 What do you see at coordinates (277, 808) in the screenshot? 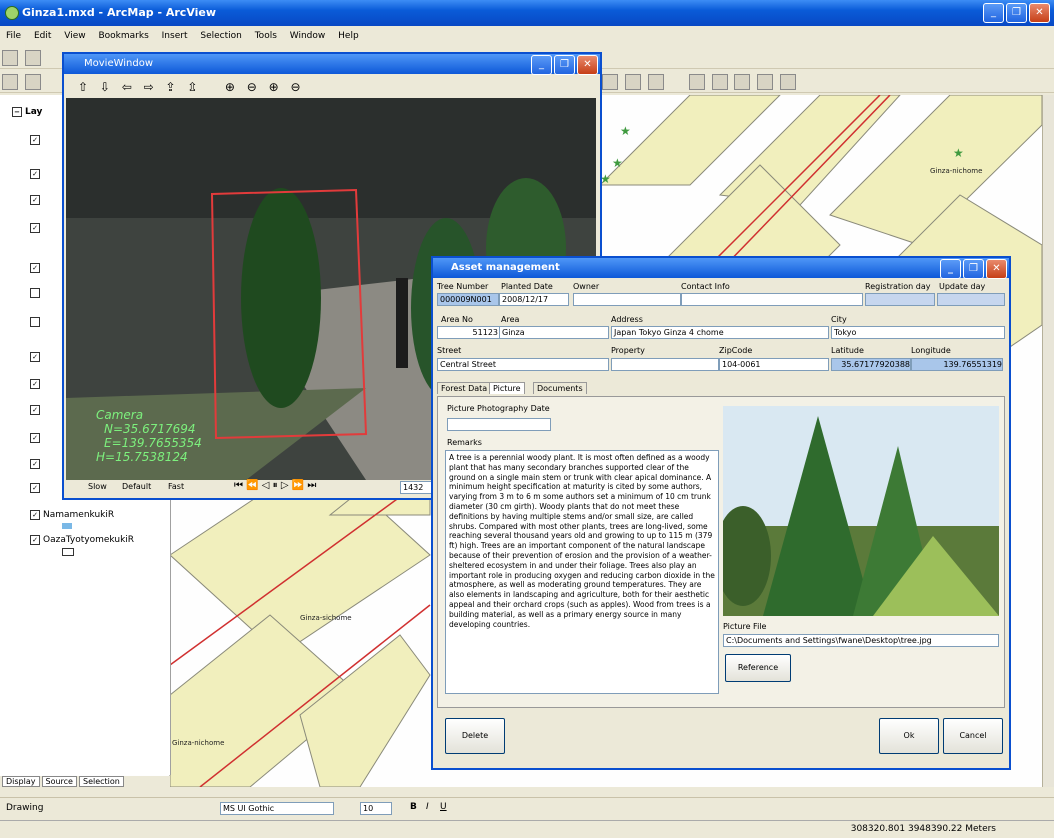
I see `font-select: MS UI Gothic` at bounding box center [277, 808].